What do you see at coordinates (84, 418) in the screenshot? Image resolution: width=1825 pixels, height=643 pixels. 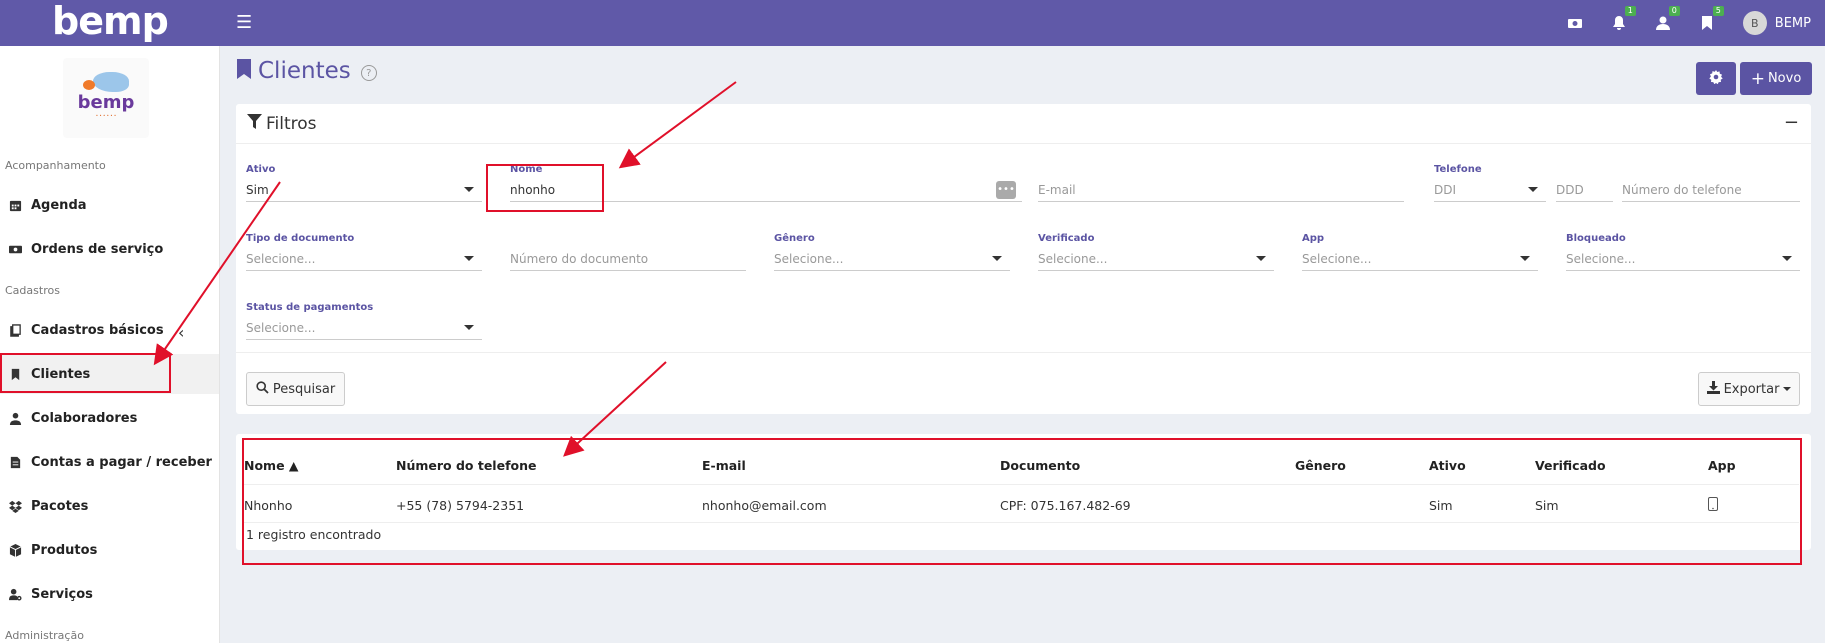 I see `sidebar-item-label: Colaboradores` at bounding box center [84, 418].